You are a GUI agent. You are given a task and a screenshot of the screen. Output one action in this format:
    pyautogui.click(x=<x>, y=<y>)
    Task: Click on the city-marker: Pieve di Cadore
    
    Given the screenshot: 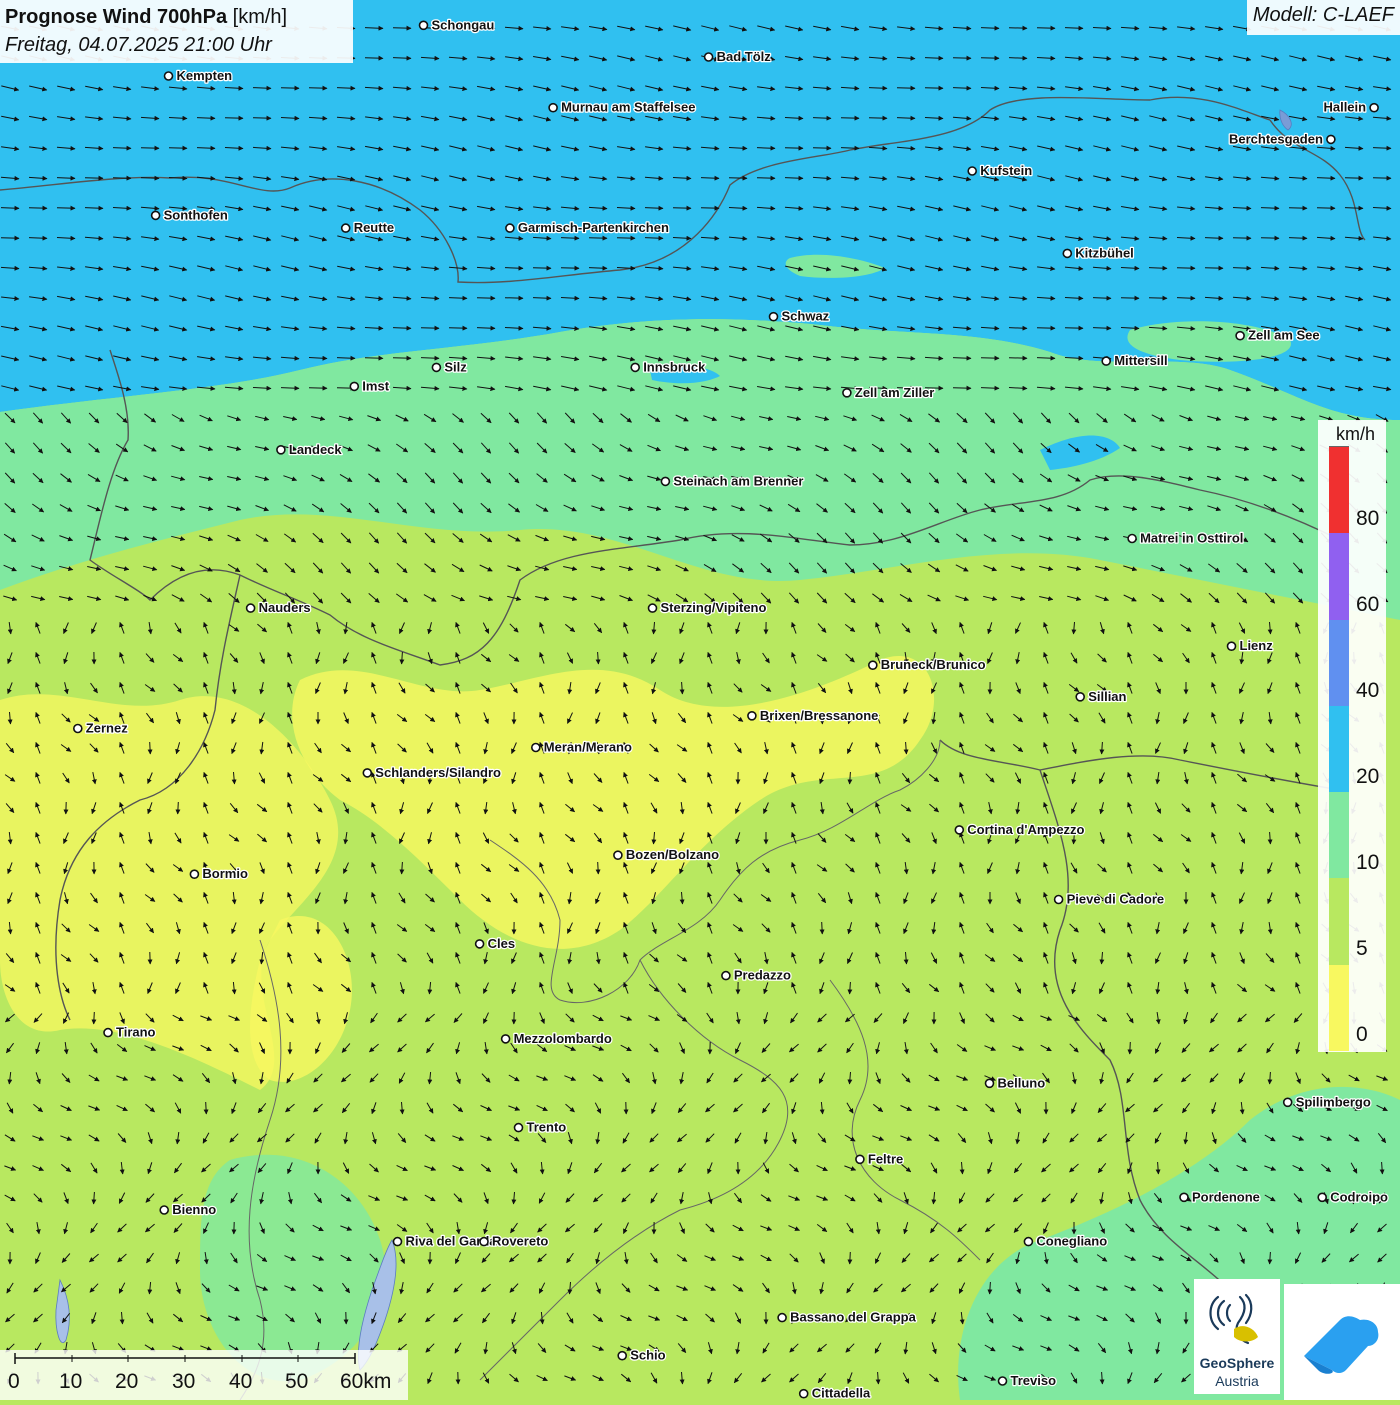 What is the action you would take?
    pyautogui.click(x=1110, y=899)
    